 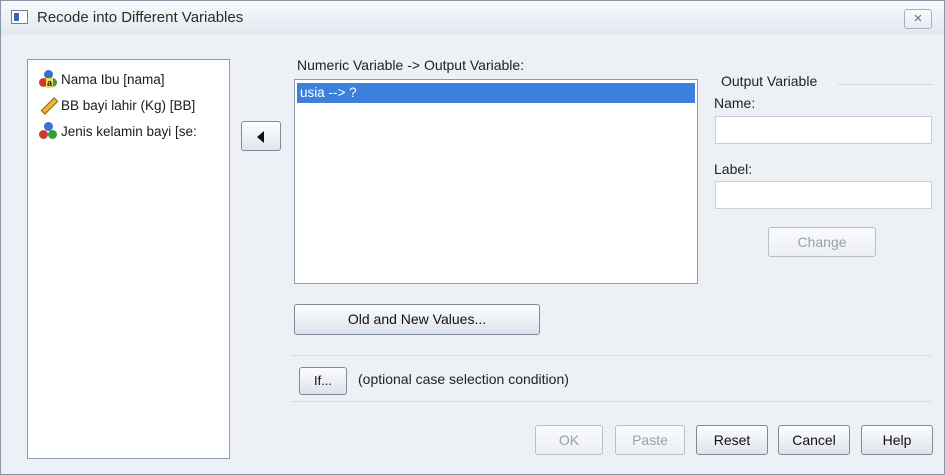 I want to click on output-variable-group: Output Variable Name: Label: Change, so click(x=820, y=178).